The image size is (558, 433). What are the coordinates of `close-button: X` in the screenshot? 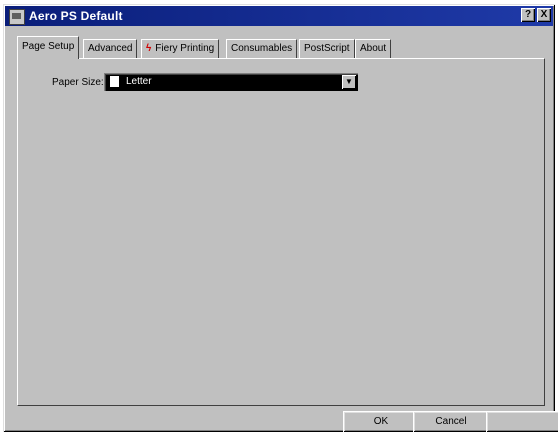 It's located at (544, 15).